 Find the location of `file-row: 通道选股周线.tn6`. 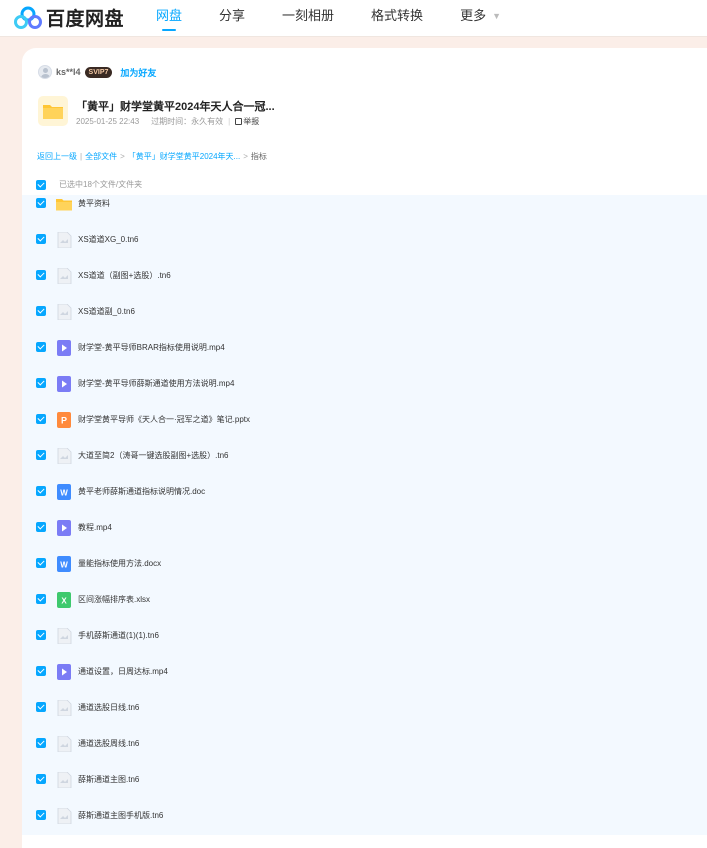

file-row: 通道选股周线.tn6 is located at coordinates (364, 755).